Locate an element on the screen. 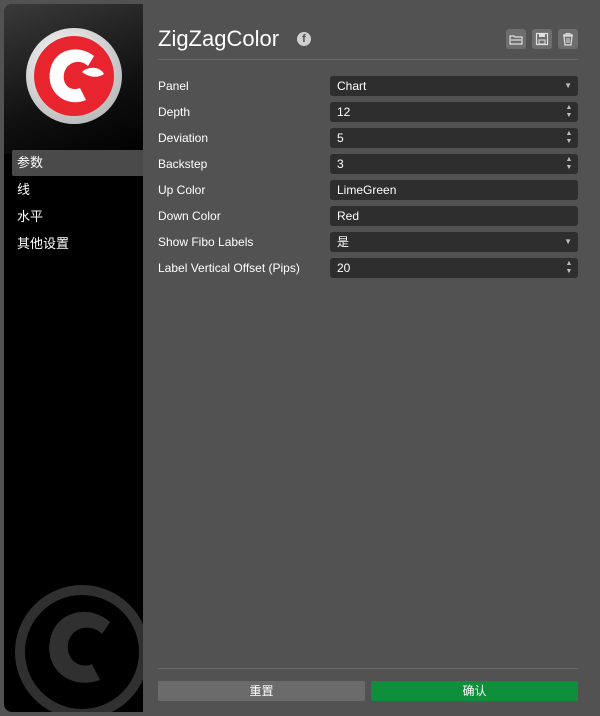 This screenshot has width=600, height=716. form-row-up-color: Up Color LimeGreen is located at coordinates (368, 191).